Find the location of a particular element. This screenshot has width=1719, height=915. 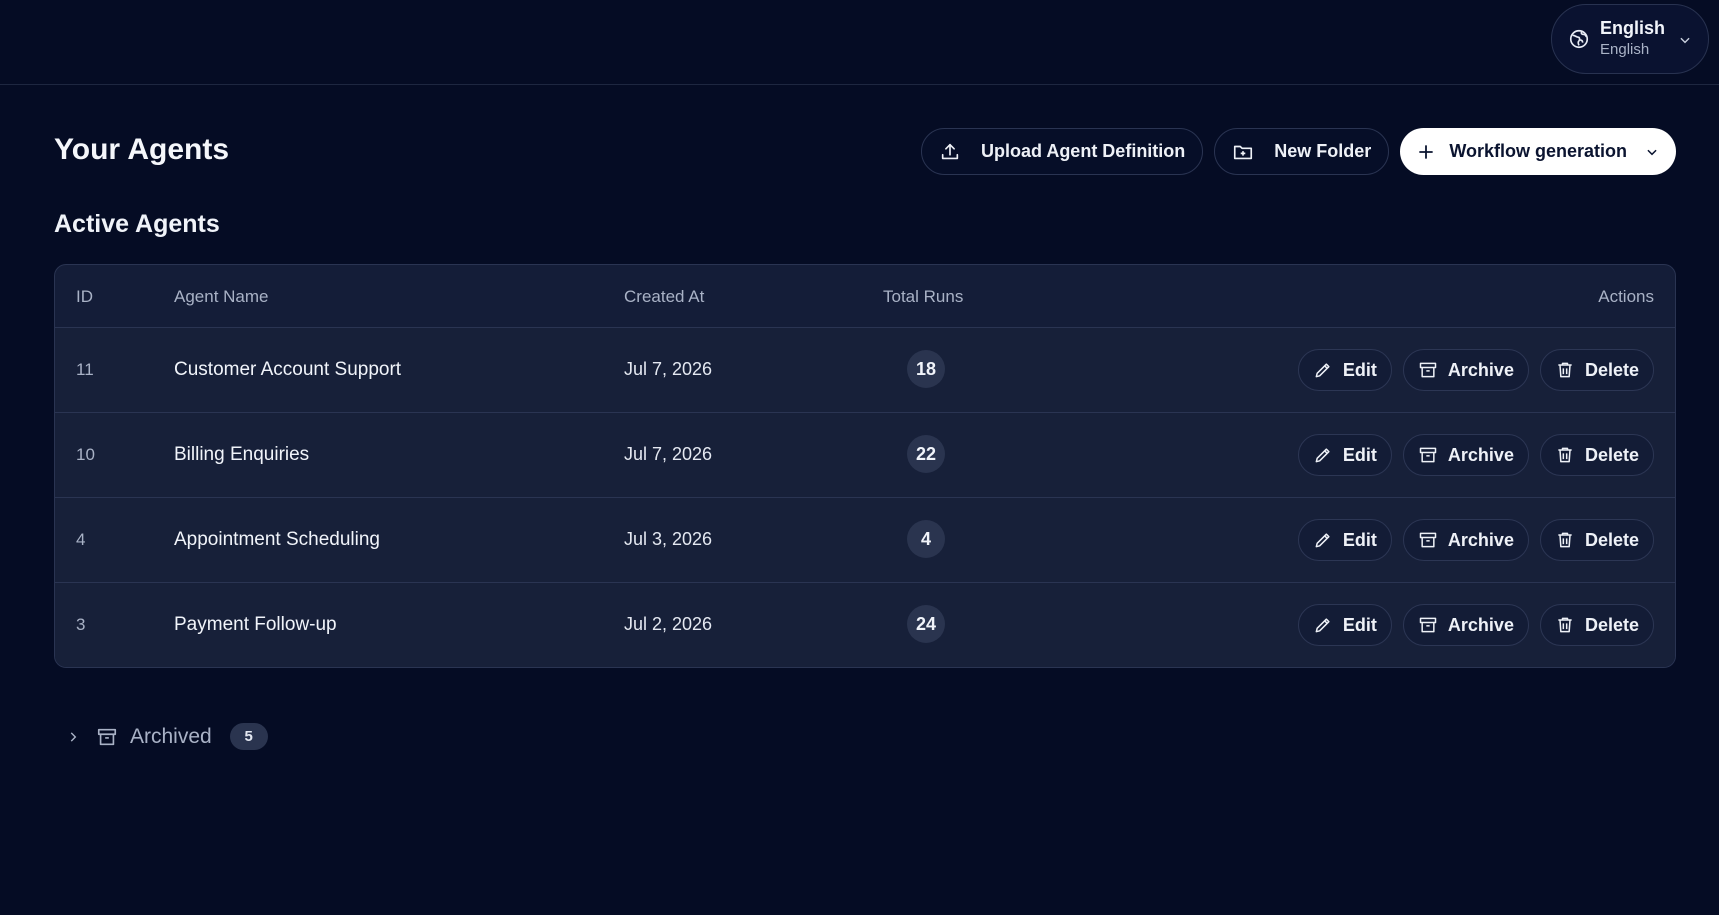

agent-name: Customer Account Support is located at coordinates (288, 369).